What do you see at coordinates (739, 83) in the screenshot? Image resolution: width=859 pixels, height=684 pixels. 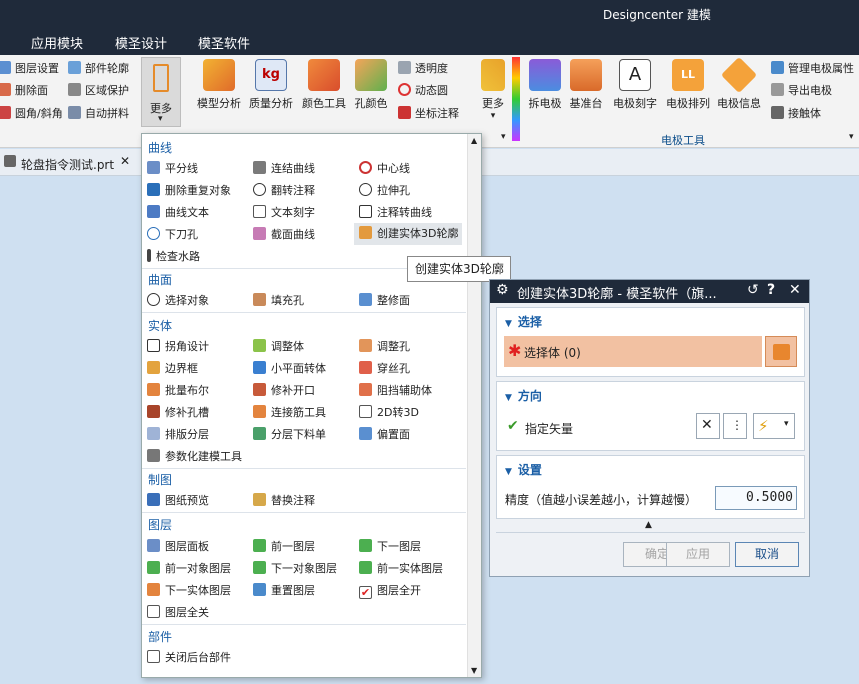 I see `electrode-info-button: 电极信息` at bounding box center [739, 83].